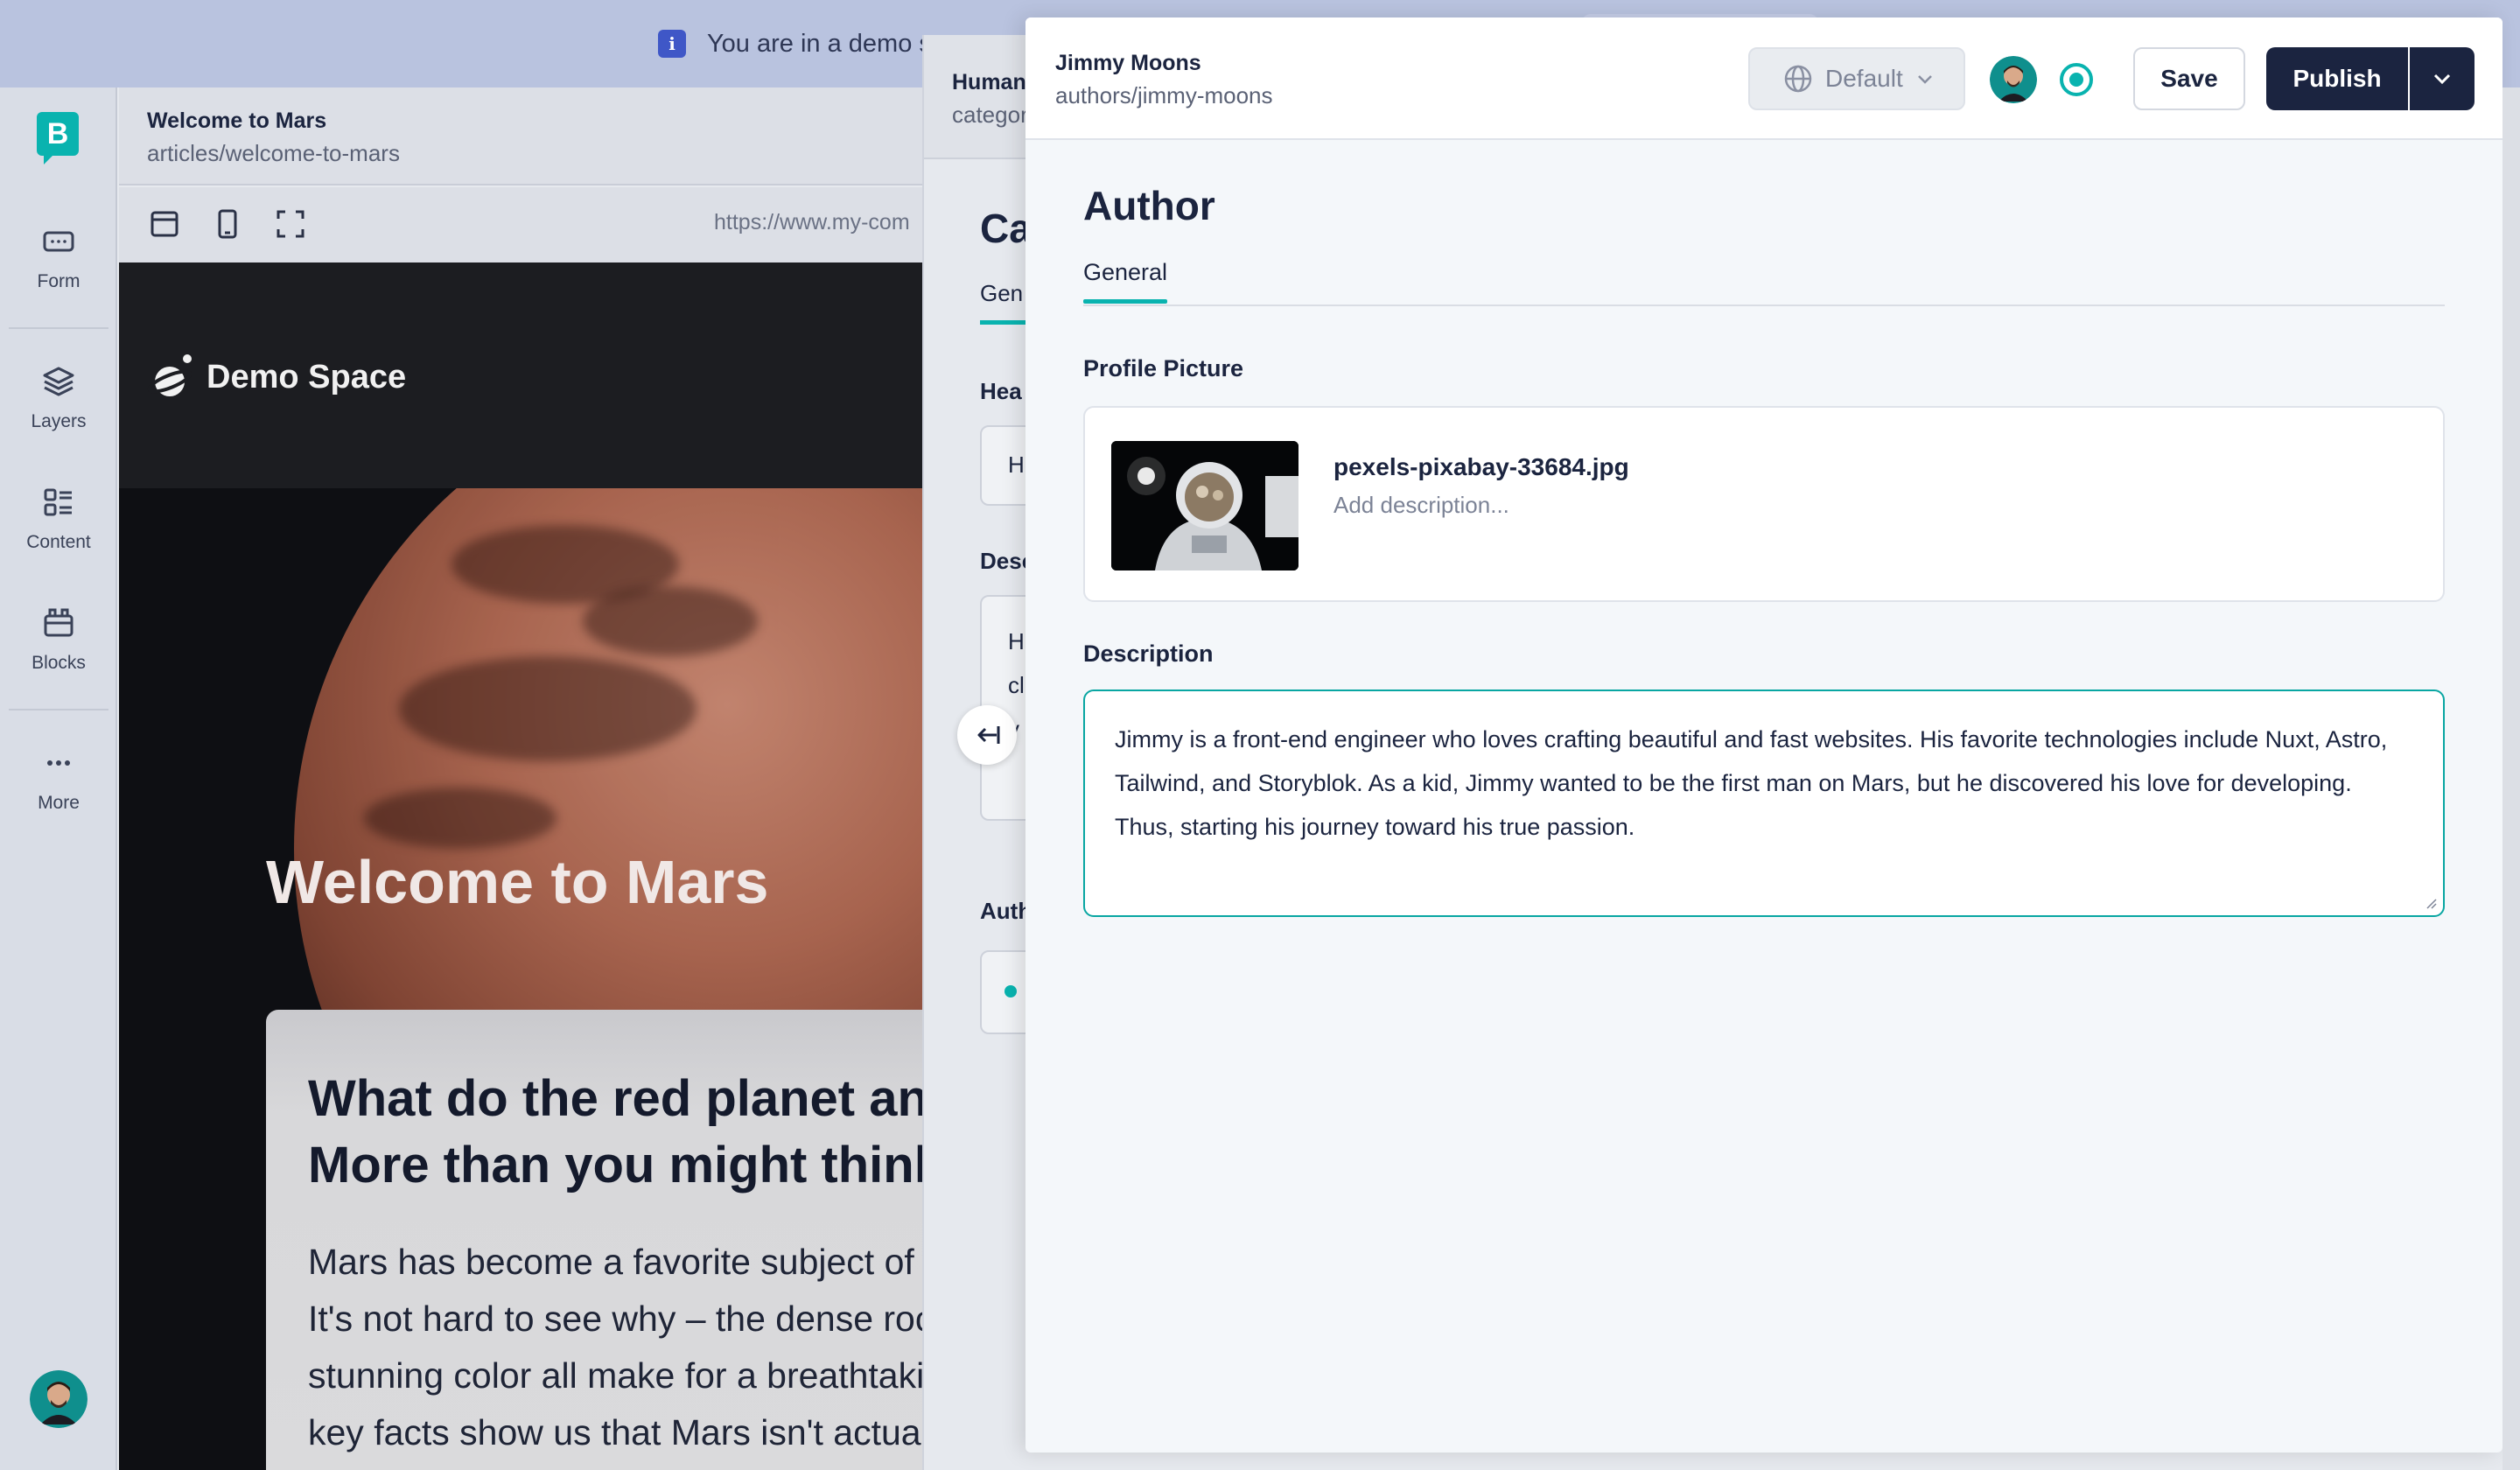 The height and width of the screenshot is (1470, 2520). Describe the element at coordinates (58, 281) in the screenshot. I see `rail-item-label: Form` at that location.